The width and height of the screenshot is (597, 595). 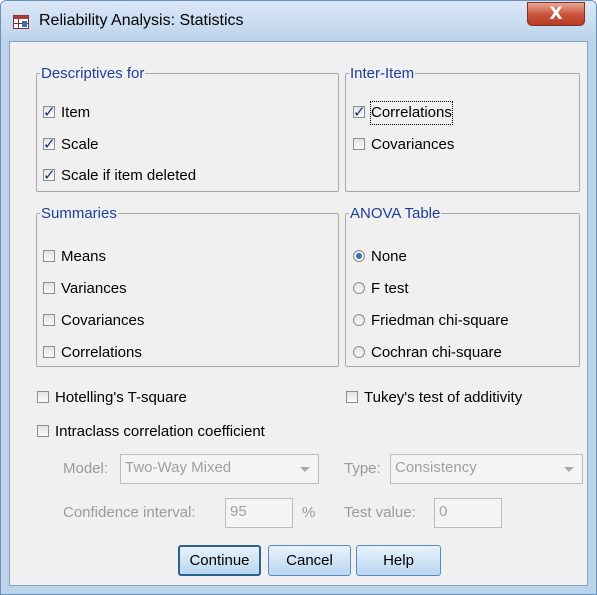 What do you see at coordinates (395, 213) in the screenshot?
I see `anova-legend: ANOVA Table` at bounding box center [395, 213].